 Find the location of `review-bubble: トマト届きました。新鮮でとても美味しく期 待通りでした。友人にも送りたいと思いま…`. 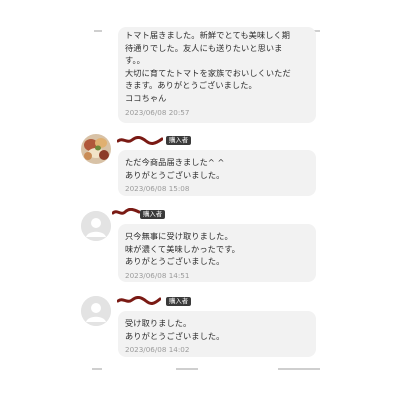

review-bubble: トマト届きました。新鮮でとても美味しく期 待通りでした。友人にも送りたいと思いま… is located at coordinates (217, 75).